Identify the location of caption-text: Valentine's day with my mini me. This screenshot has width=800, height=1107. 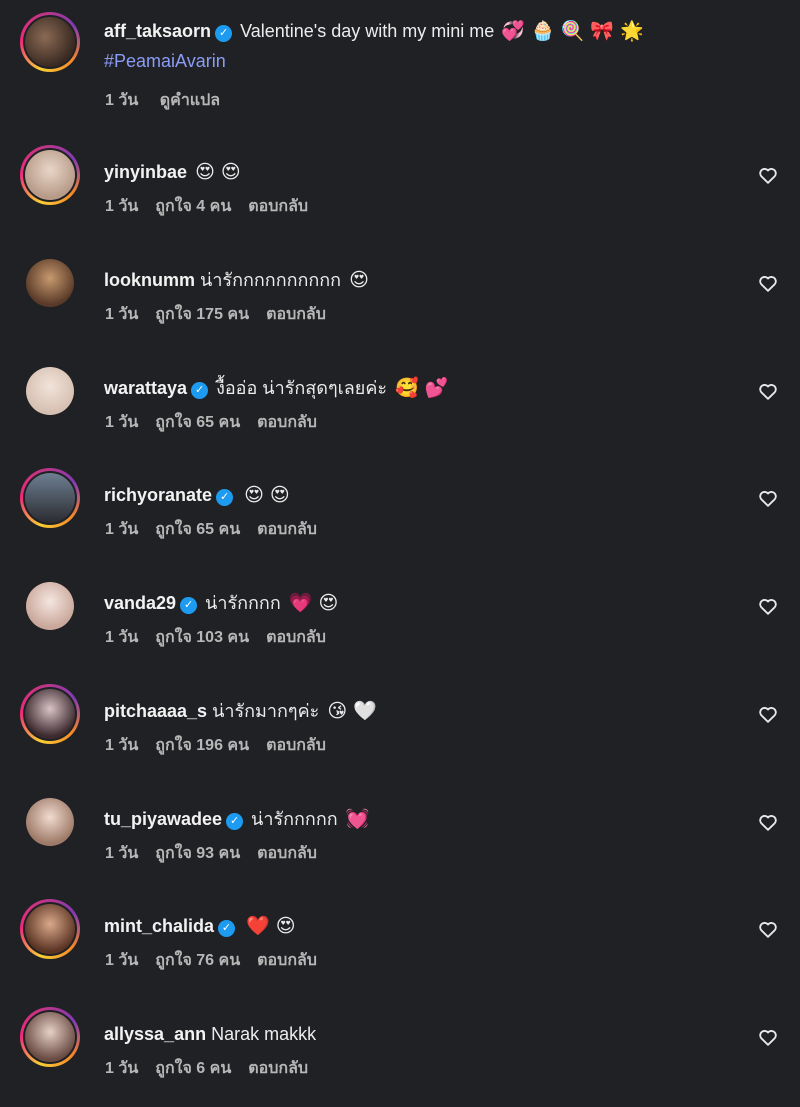
(367, 31).